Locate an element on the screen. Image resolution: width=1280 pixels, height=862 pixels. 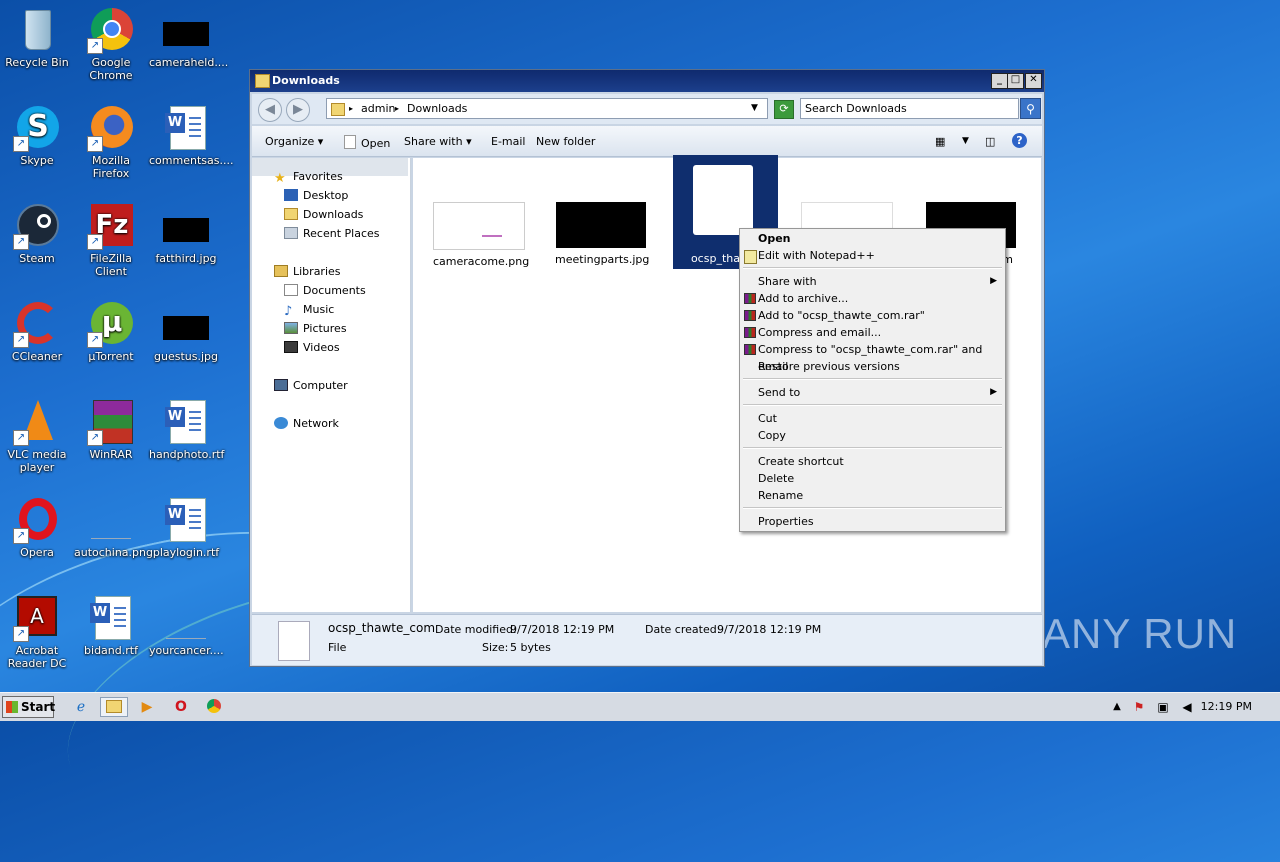
network-tray-icon: ▣ is located at coordinates (1163, 707).